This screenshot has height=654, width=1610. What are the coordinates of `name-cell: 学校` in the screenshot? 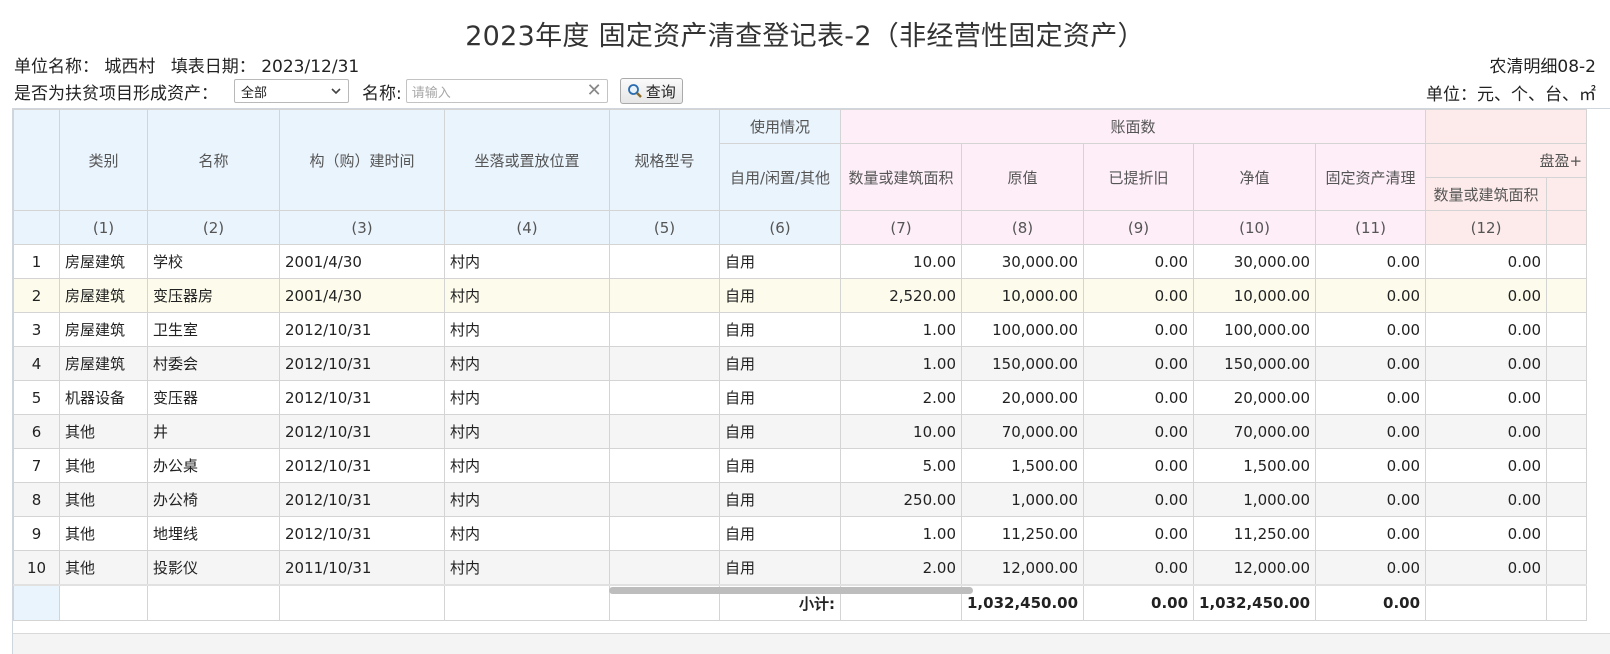 It's located at (213, 261).